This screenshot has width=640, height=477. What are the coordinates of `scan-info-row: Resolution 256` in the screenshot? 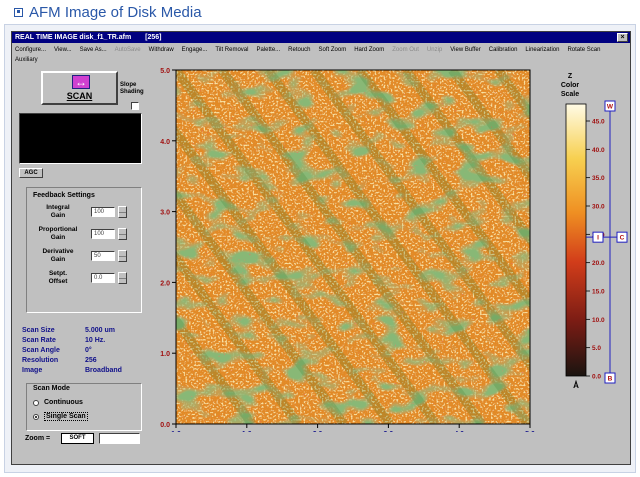 It's located at (80, 360).